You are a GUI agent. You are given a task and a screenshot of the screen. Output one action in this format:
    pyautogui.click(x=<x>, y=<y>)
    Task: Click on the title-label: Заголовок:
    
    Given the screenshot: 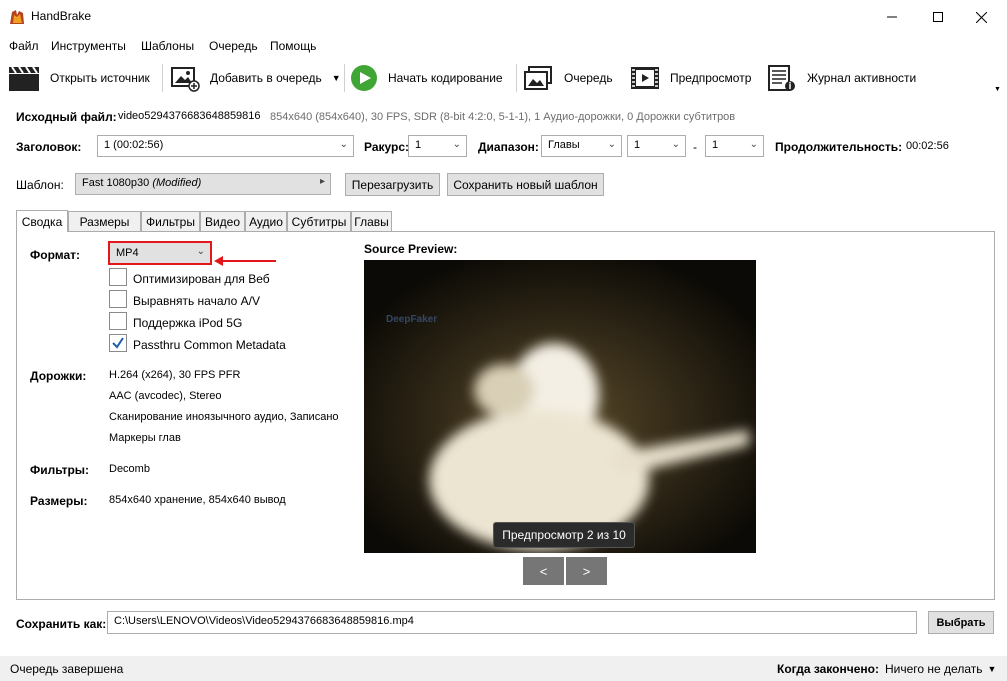 What is the action you would take?
    pyautogui.click(x=49, y=147)
    